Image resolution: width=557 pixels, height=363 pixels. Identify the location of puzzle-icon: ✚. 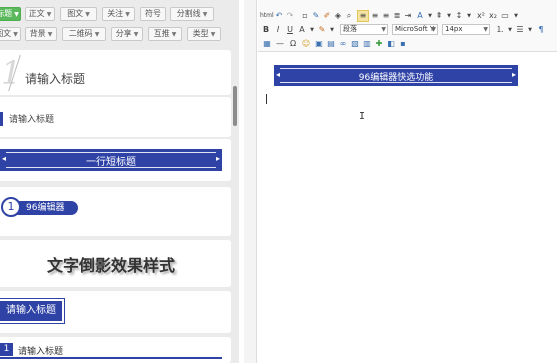
(379, 44).